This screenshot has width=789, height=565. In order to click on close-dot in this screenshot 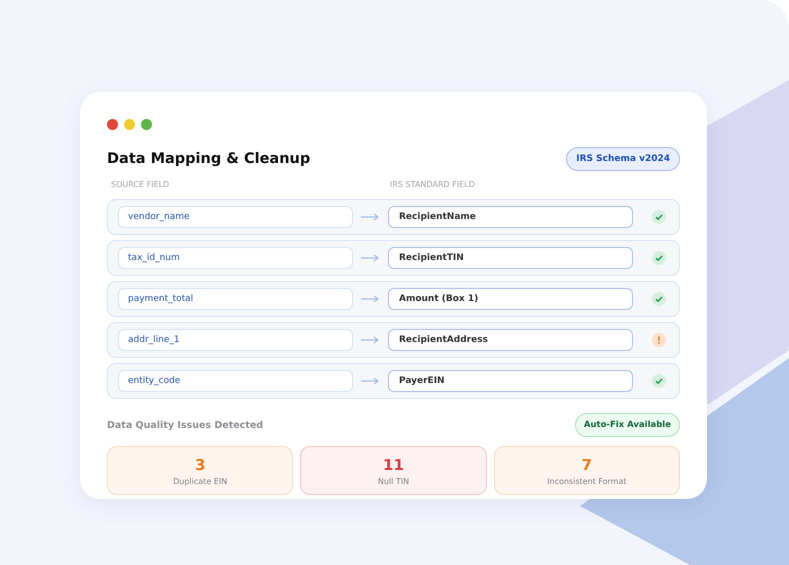, I will do `click(112, 124)`.